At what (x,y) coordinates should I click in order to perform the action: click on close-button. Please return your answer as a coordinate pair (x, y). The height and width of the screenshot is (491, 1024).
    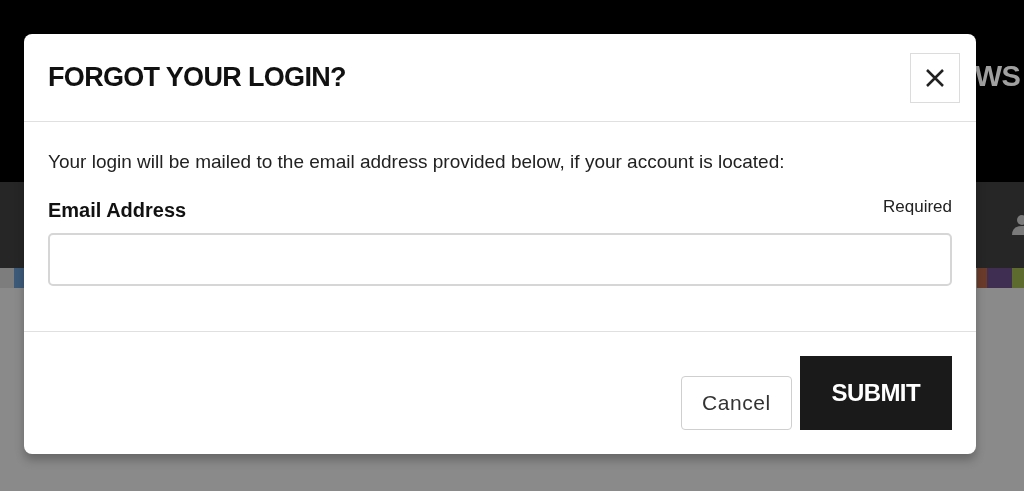
    Looking at the image, I should click on (935, 77).